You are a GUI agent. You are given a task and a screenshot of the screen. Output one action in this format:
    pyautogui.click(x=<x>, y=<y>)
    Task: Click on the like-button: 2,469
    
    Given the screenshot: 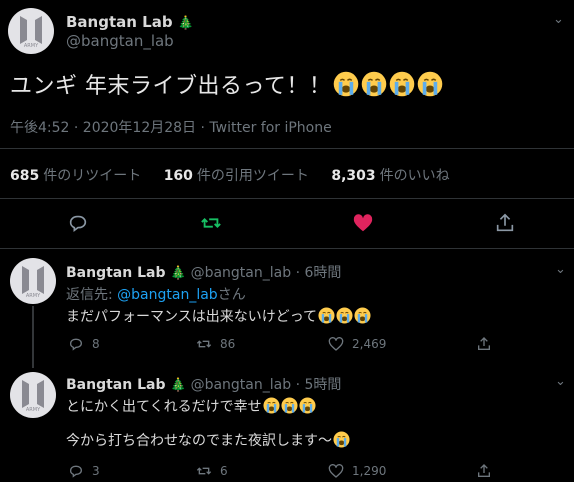 What is the action you would take?
    pyautogui.click(x=357, y=344)
    